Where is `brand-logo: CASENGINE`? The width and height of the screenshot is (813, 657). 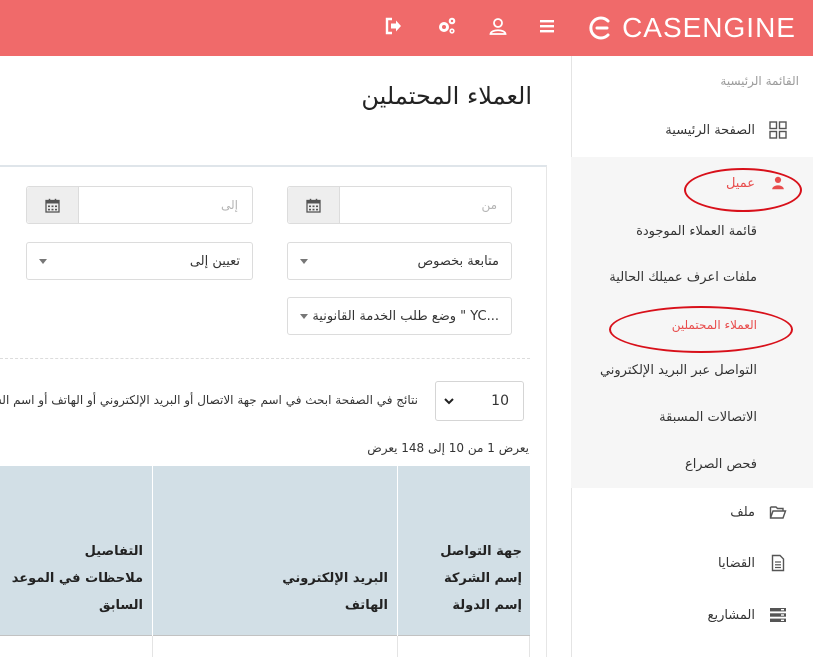
brand-logo: CASENGINE is located at coordinates (692, 28).